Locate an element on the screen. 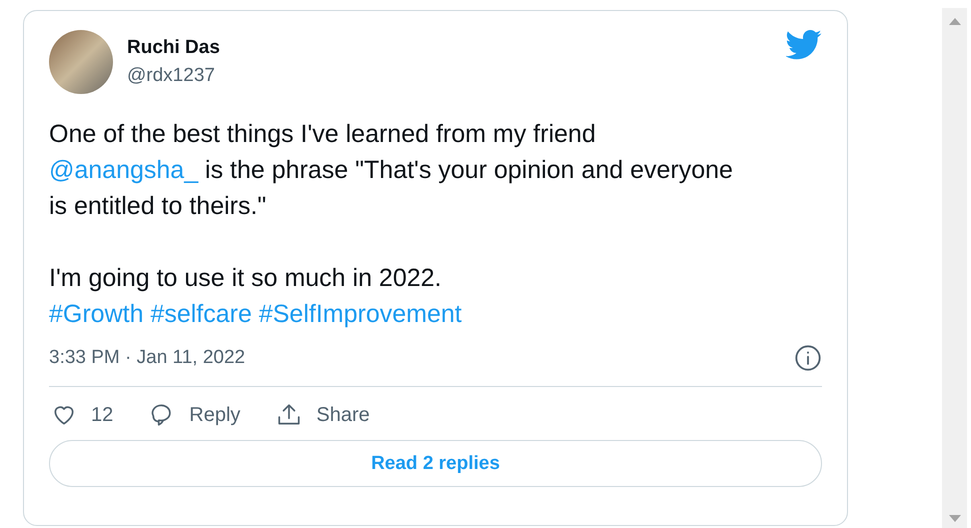 The width and height of the screenshot is (971, 528). info-icon is located at coordinates (808, 358).